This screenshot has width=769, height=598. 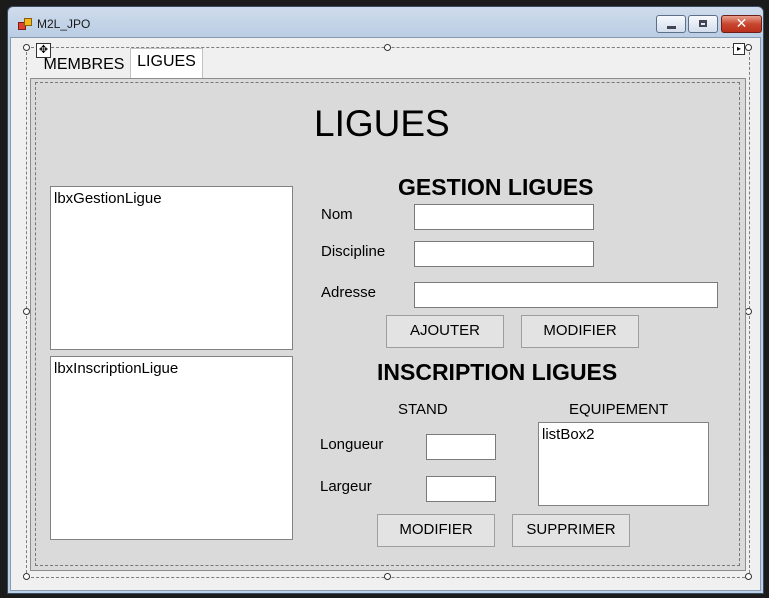 I want to click on nom-input, so click(x=504, y=217).